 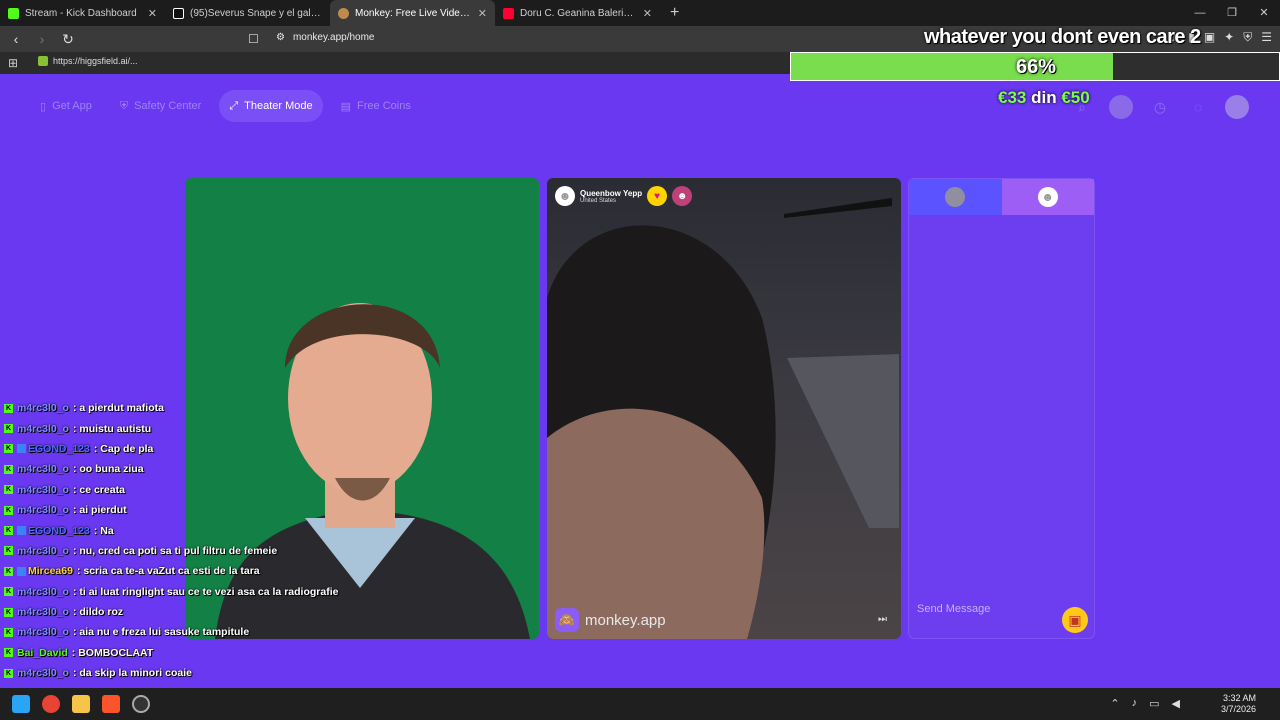 I want to click on avatar-small, so click(x=1121, y=107).